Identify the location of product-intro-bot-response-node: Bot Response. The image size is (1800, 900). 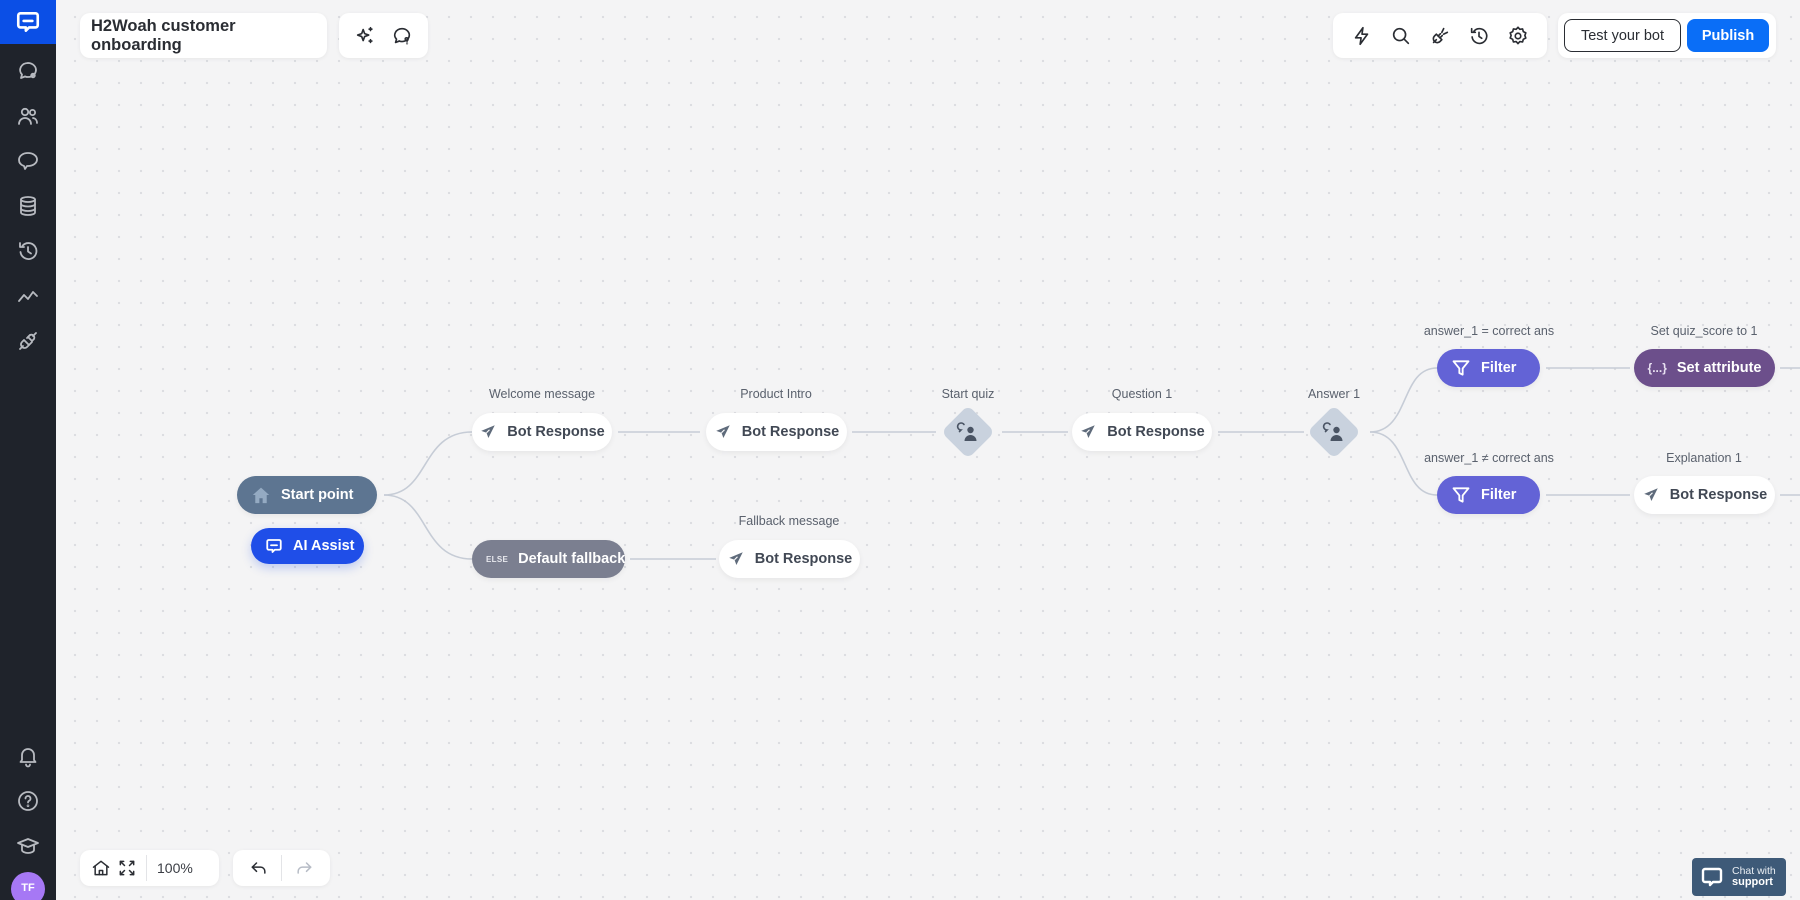
(776, 432).